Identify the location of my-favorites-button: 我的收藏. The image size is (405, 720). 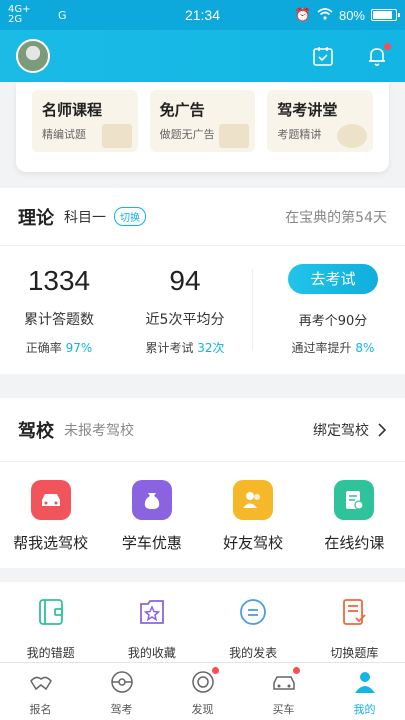
(152, 628).